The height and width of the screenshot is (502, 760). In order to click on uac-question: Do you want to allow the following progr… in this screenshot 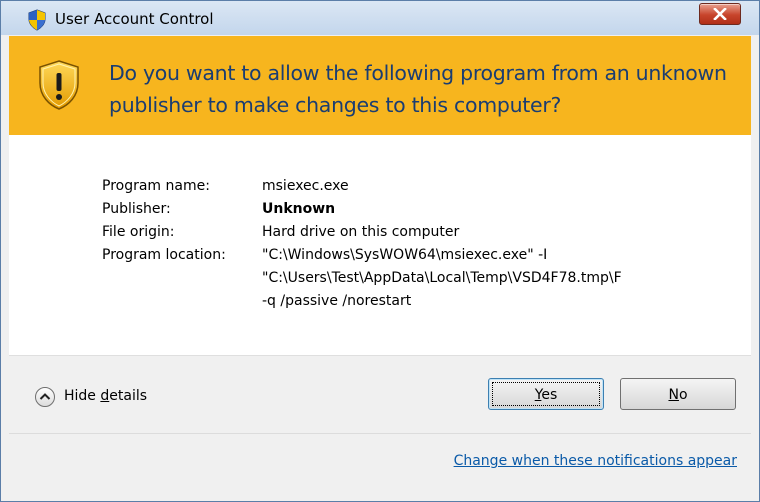, I will do `click(418, 89)`.